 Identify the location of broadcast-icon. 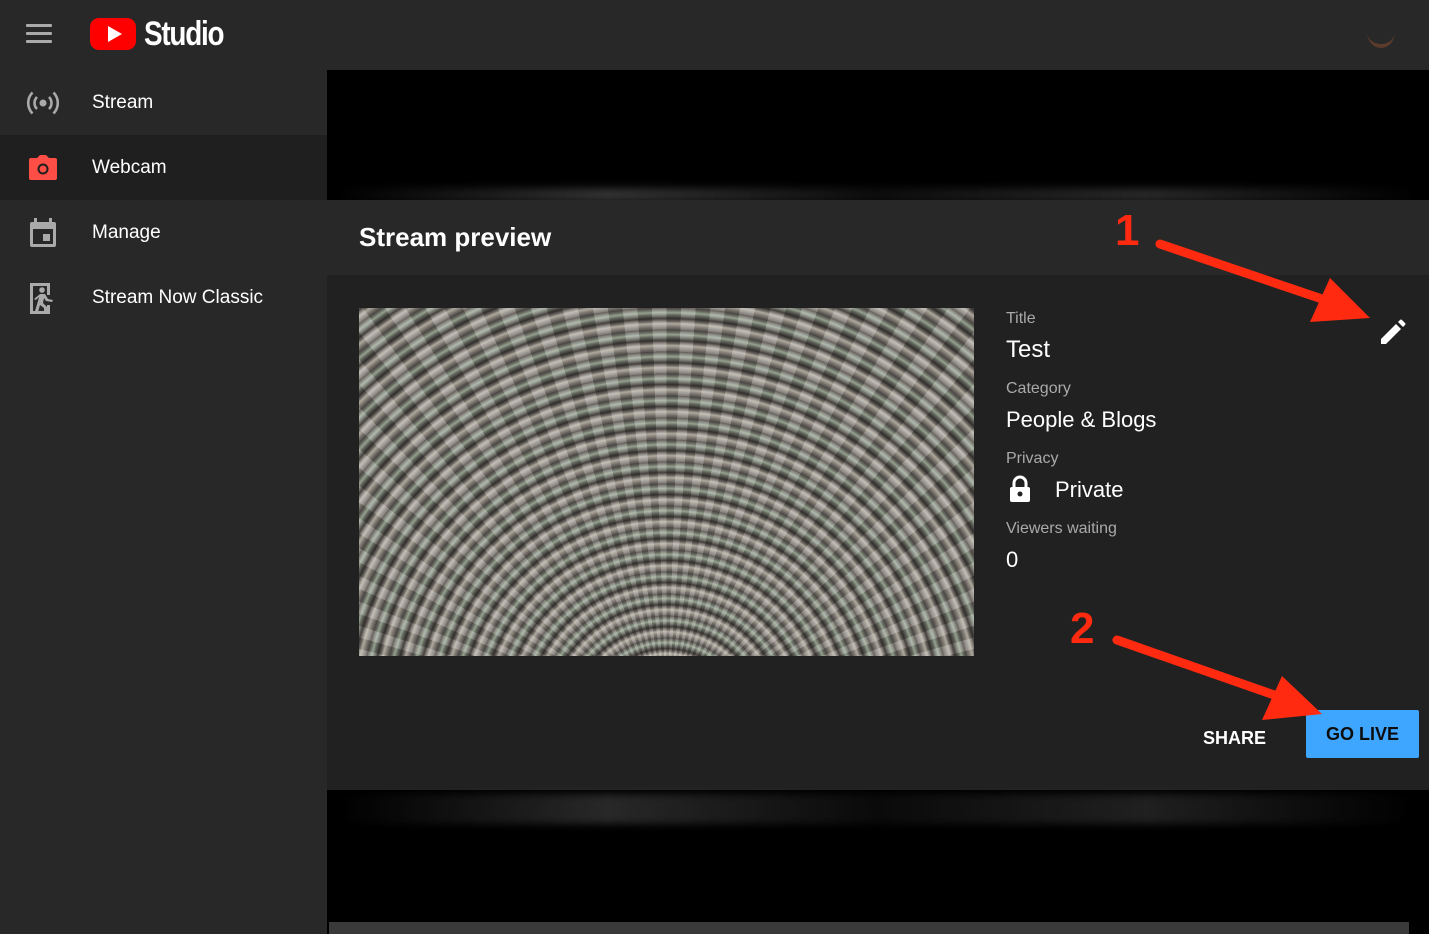
(43, 103).